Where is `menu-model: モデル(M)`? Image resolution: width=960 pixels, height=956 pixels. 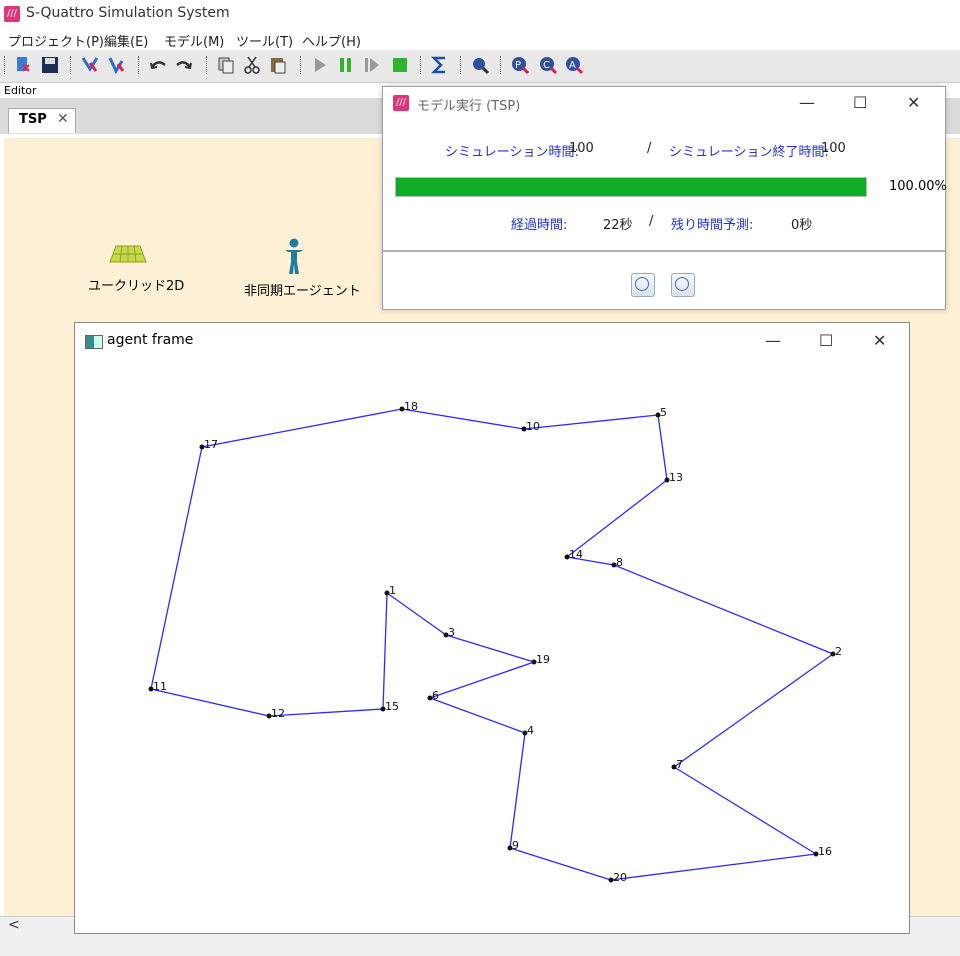
menu-model: モデル(M) is located at coordinates (194, 40).